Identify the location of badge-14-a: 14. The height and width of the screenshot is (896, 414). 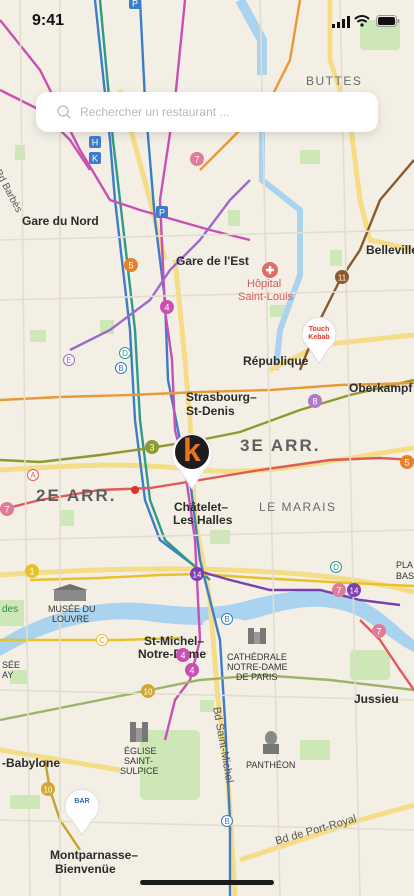
(197, 574).